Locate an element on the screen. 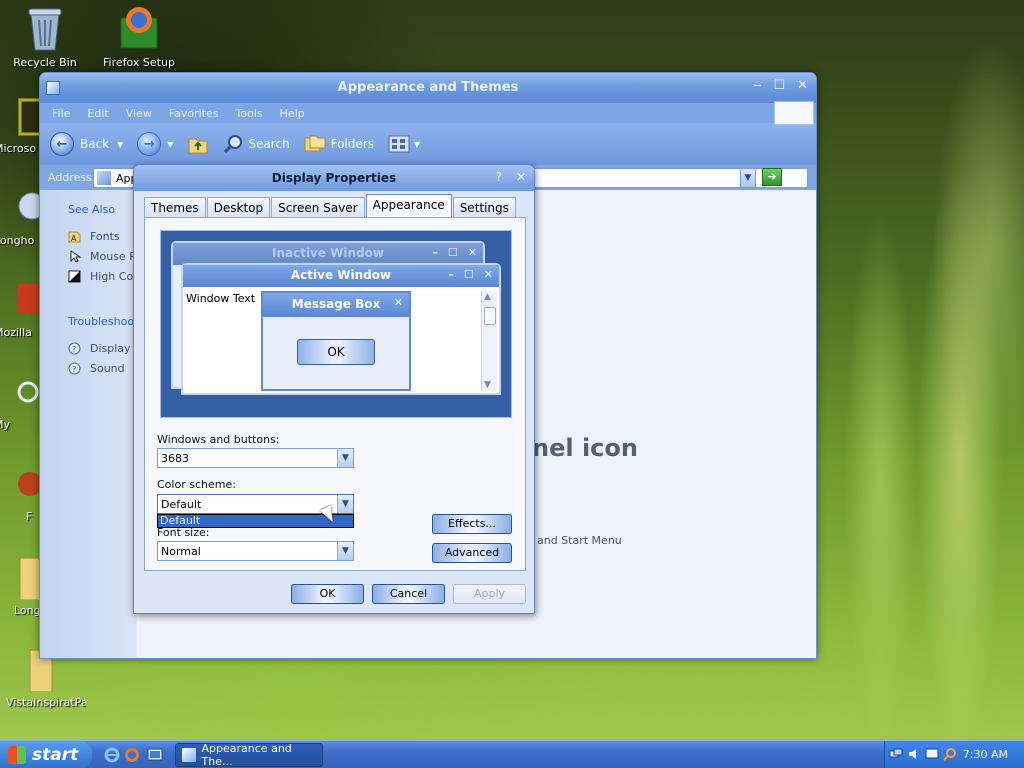  desktop-icon-microsoft: Microso is located at coordinates (24, 125).